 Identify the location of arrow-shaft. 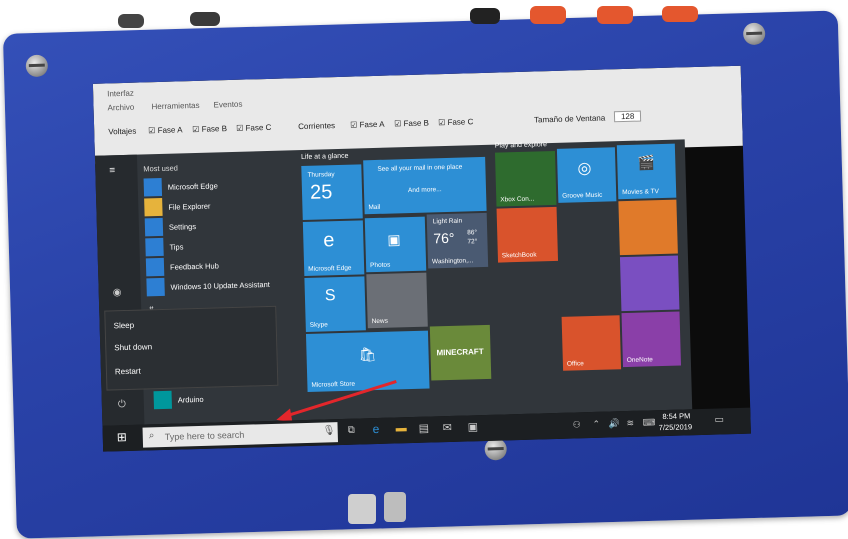
(340, 399).